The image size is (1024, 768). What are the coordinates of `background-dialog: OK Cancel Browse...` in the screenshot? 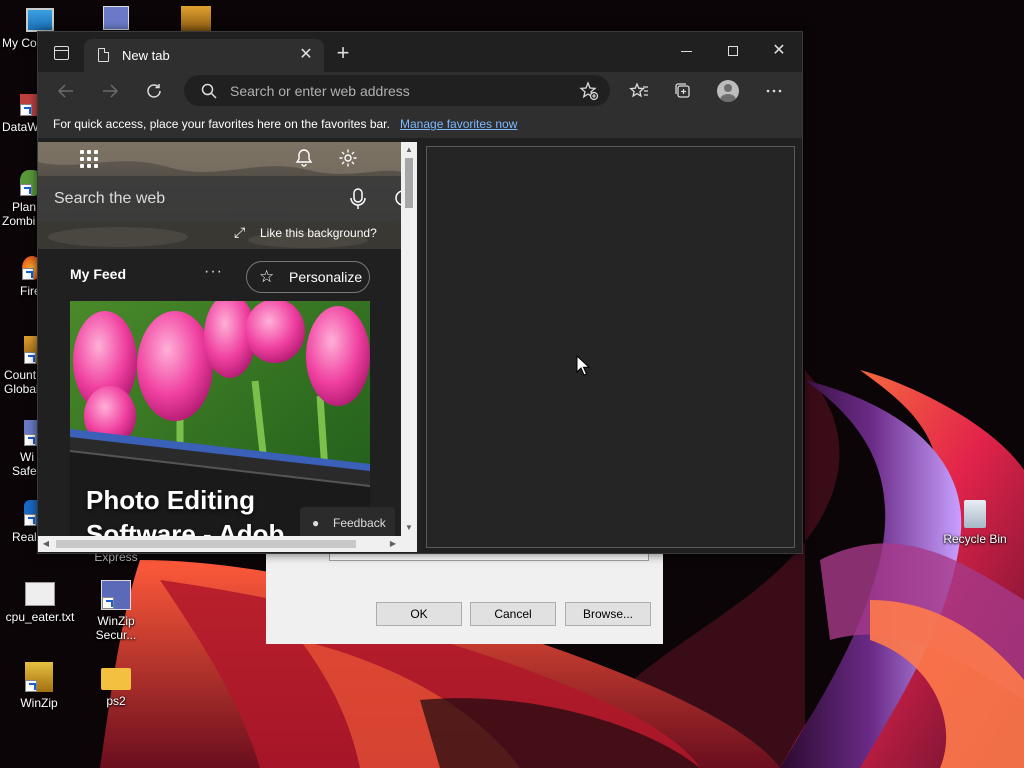 It's located at (464, 595).